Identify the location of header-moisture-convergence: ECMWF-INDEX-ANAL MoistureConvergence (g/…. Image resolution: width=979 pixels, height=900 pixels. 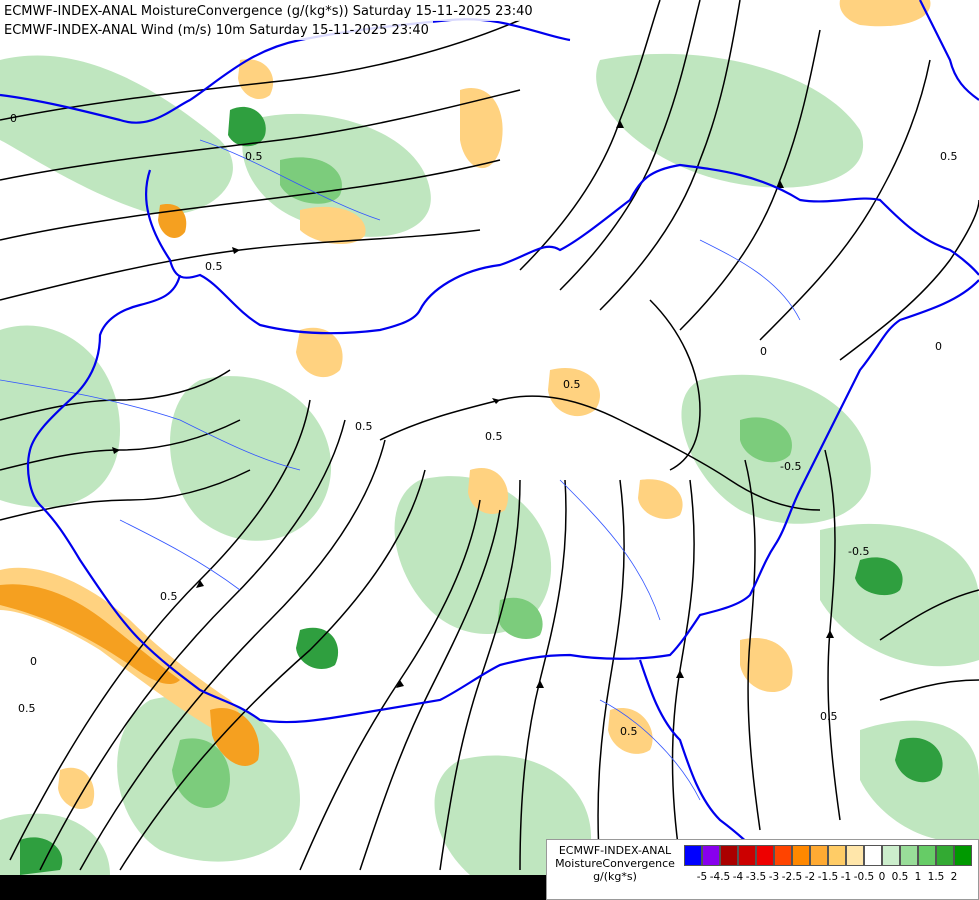
(268, 11).